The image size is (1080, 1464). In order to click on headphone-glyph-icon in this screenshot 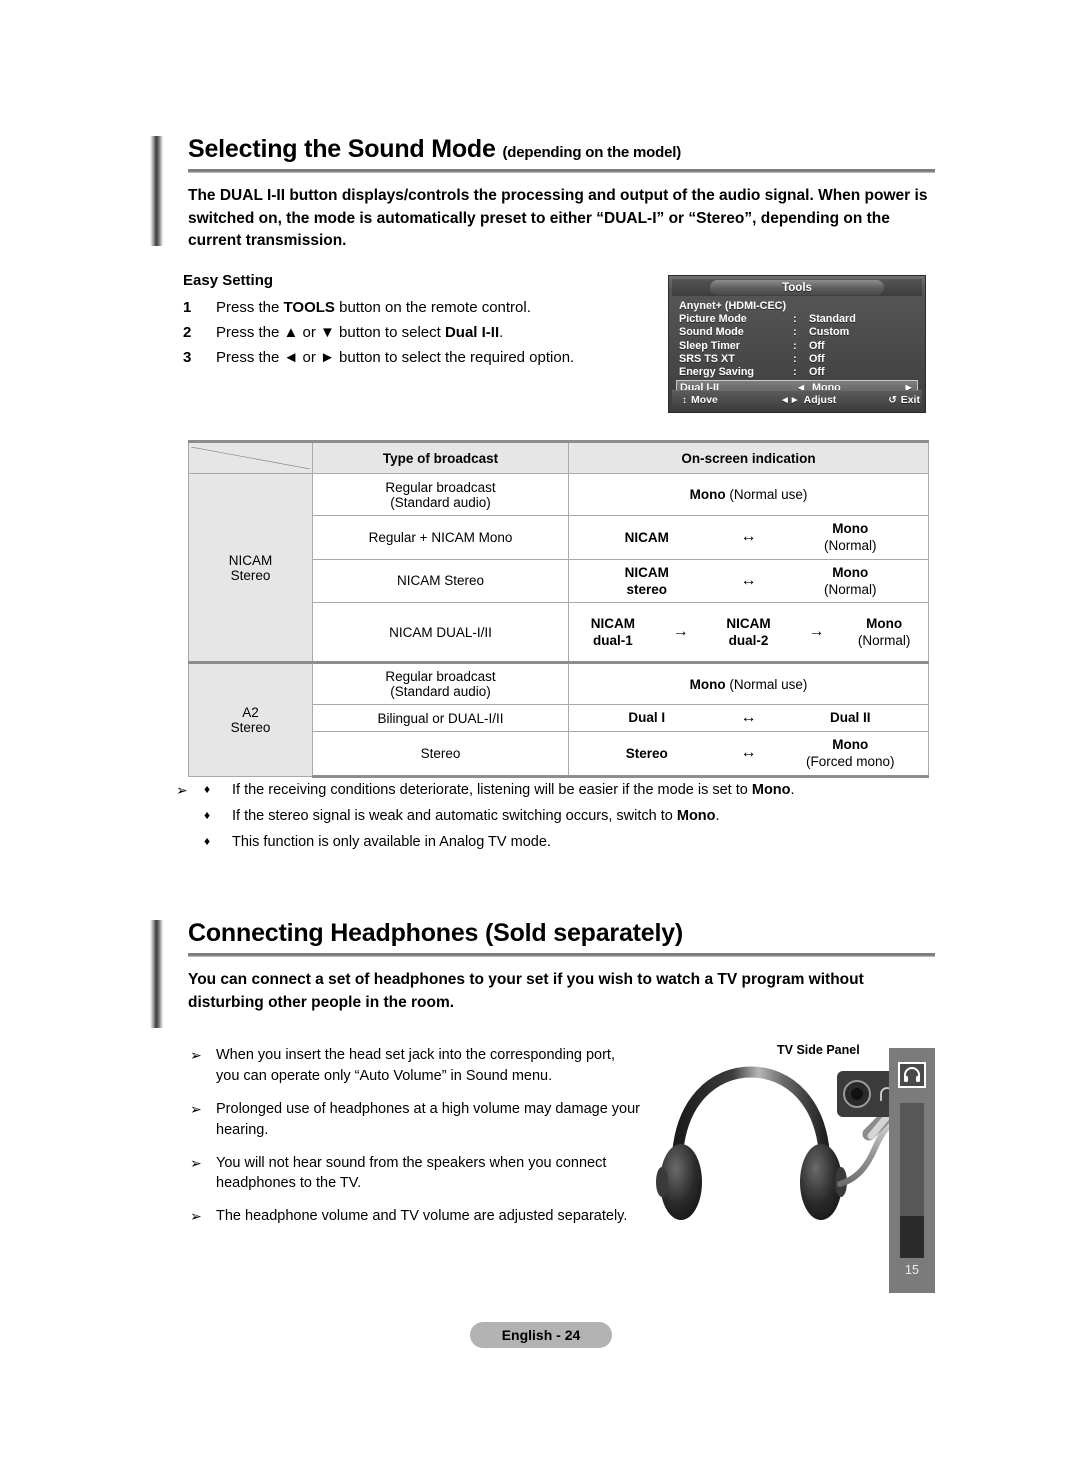, I will do `click(912, 1074)`.